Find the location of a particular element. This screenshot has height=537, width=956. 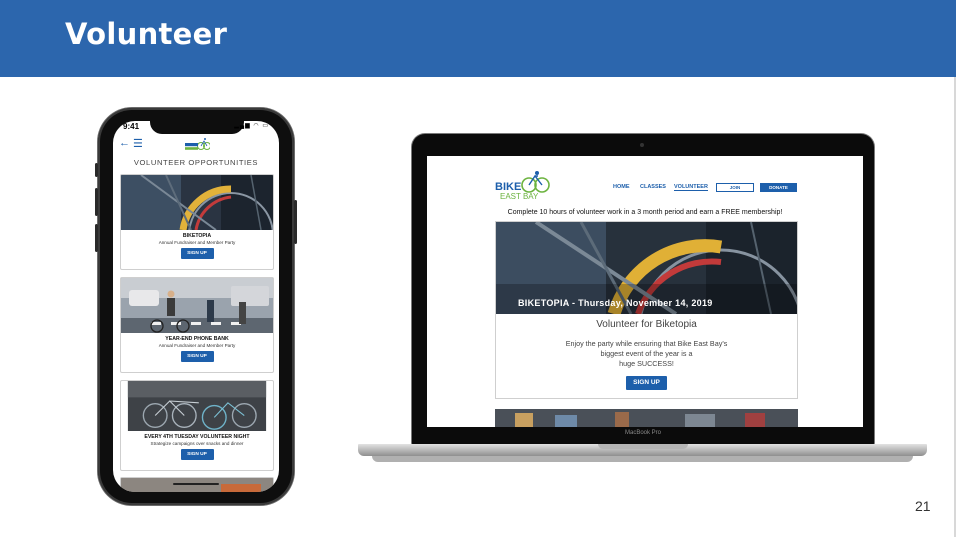

card-title: YEAR-END PHONE BANK is located at coordinates (197, 339).